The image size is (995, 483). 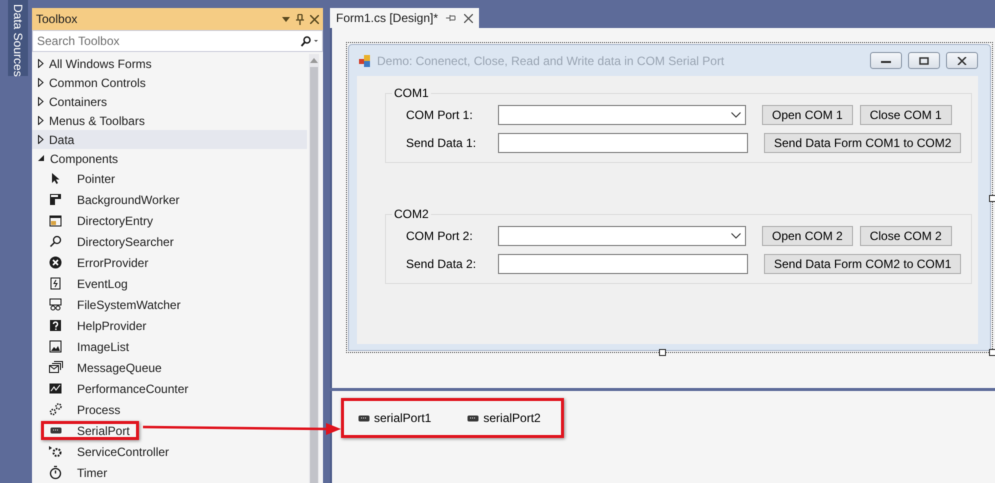 What do you see at coordinates (85, 409) in the screenshot?
I see `toolbox-item: Process` at bounding box center [85, 409].